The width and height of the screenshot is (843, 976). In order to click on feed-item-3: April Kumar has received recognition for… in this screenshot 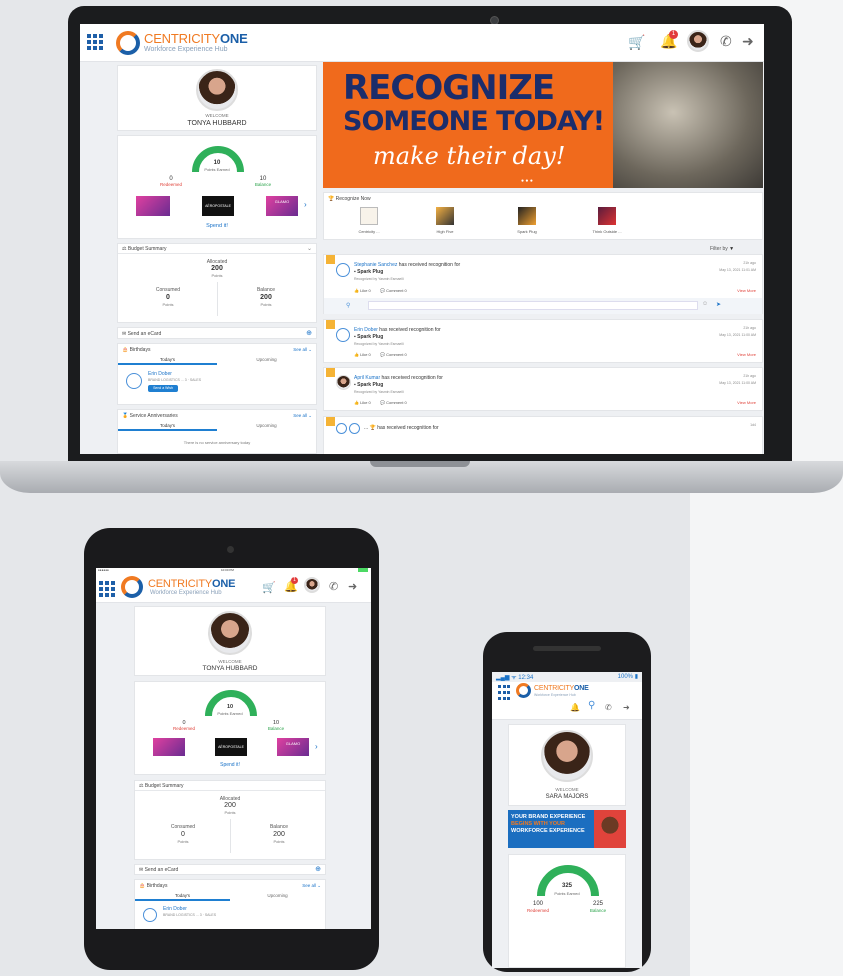, I will do `click(543, 389)`.